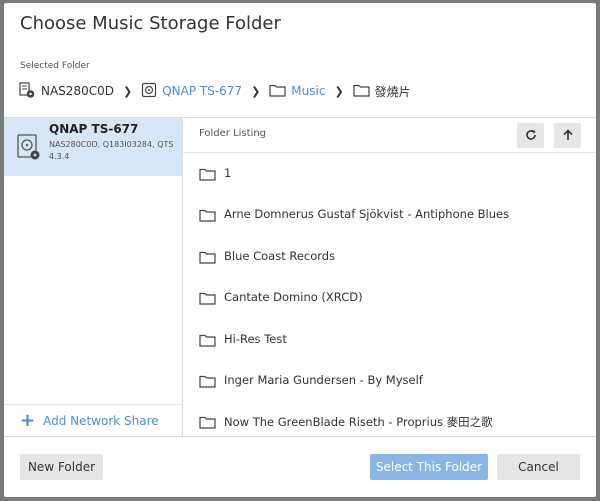 The width and height of the screenshot is (600, 501). Describe the element at coordinates (389, 256) in the screenshot. I see `folder-row: Blue Coast Records` at that location.